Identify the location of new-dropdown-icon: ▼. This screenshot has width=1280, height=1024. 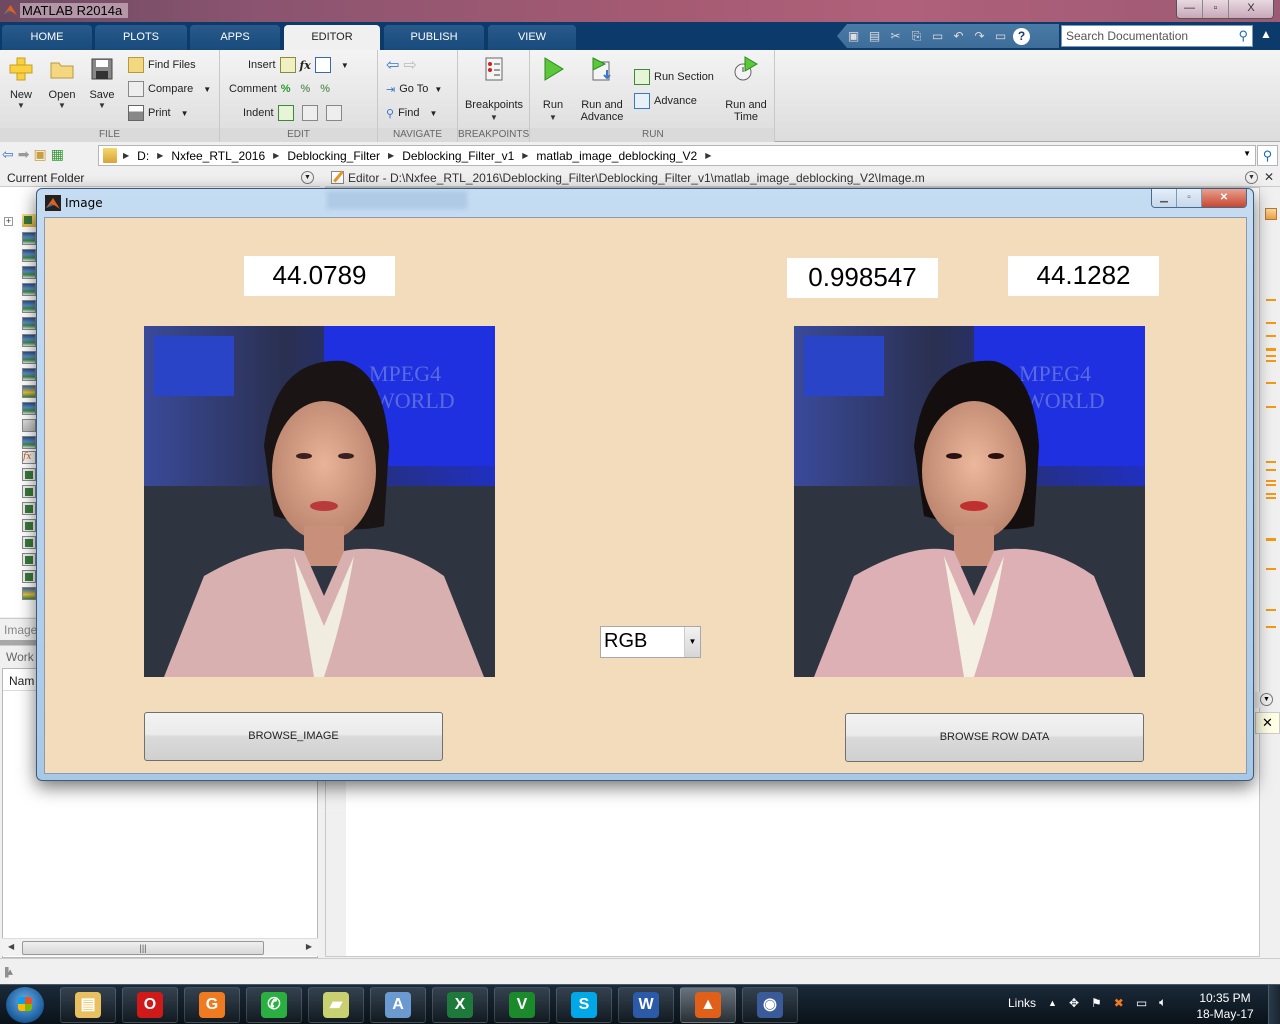
(21, 105).